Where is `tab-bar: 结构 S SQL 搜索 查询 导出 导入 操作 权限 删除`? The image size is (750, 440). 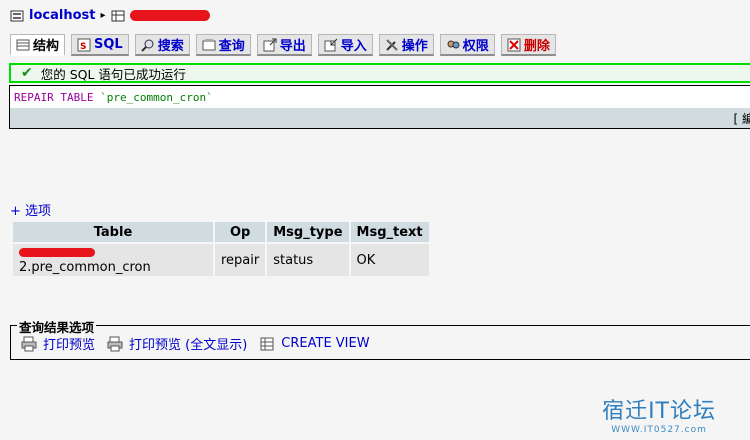 tab-bar: 结构 S SQL 搜索 查询 导出 导入 操作 权限 删除 is located at coordinates (283, 45).